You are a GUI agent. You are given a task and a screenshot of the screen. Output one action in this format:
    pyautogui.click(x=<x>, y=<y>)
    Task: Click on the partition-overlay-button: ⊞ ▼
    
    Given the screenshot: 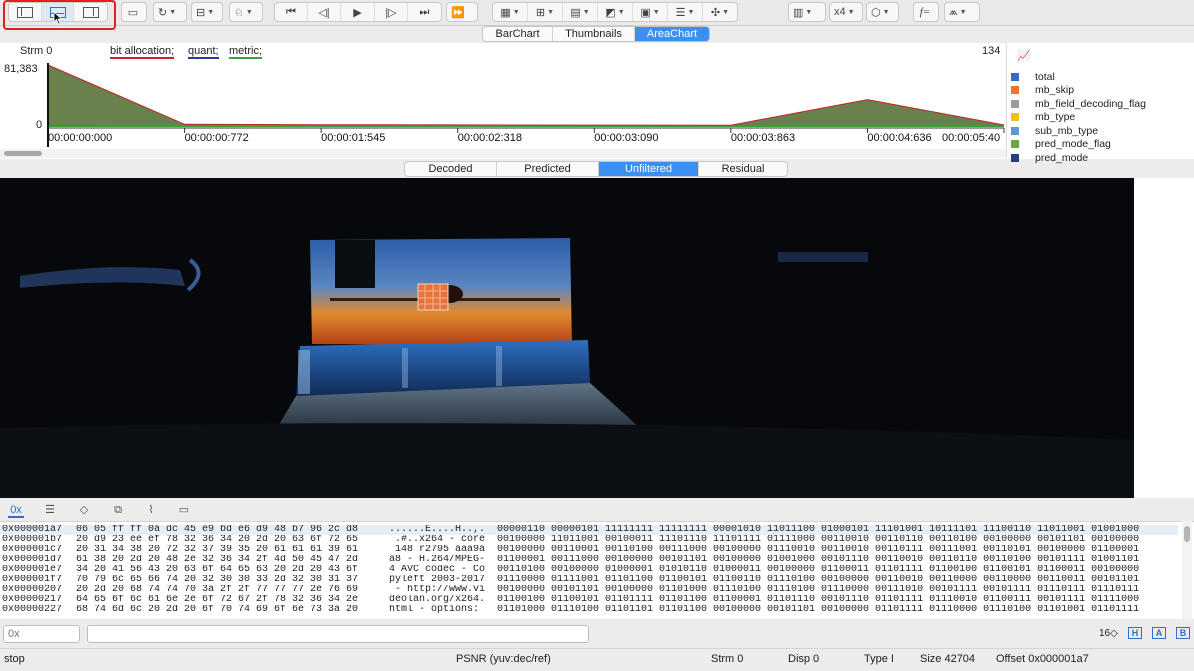 What is the action you would take?
    pyautogui.click(x=545, y=12)
    